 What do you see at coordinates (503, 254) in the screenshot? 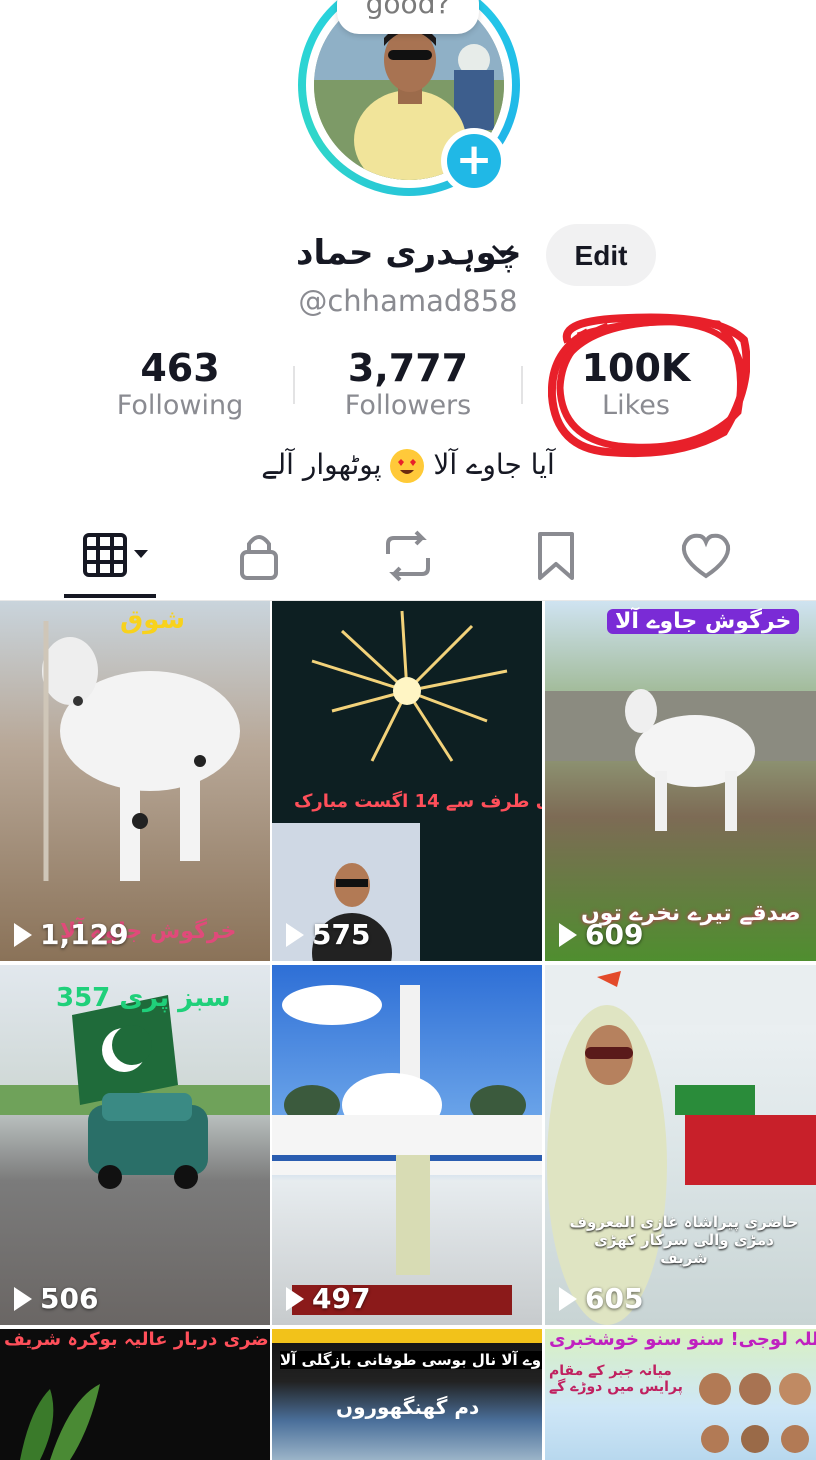
I see `chevron-down-icon` at bounding box center [503, 254].